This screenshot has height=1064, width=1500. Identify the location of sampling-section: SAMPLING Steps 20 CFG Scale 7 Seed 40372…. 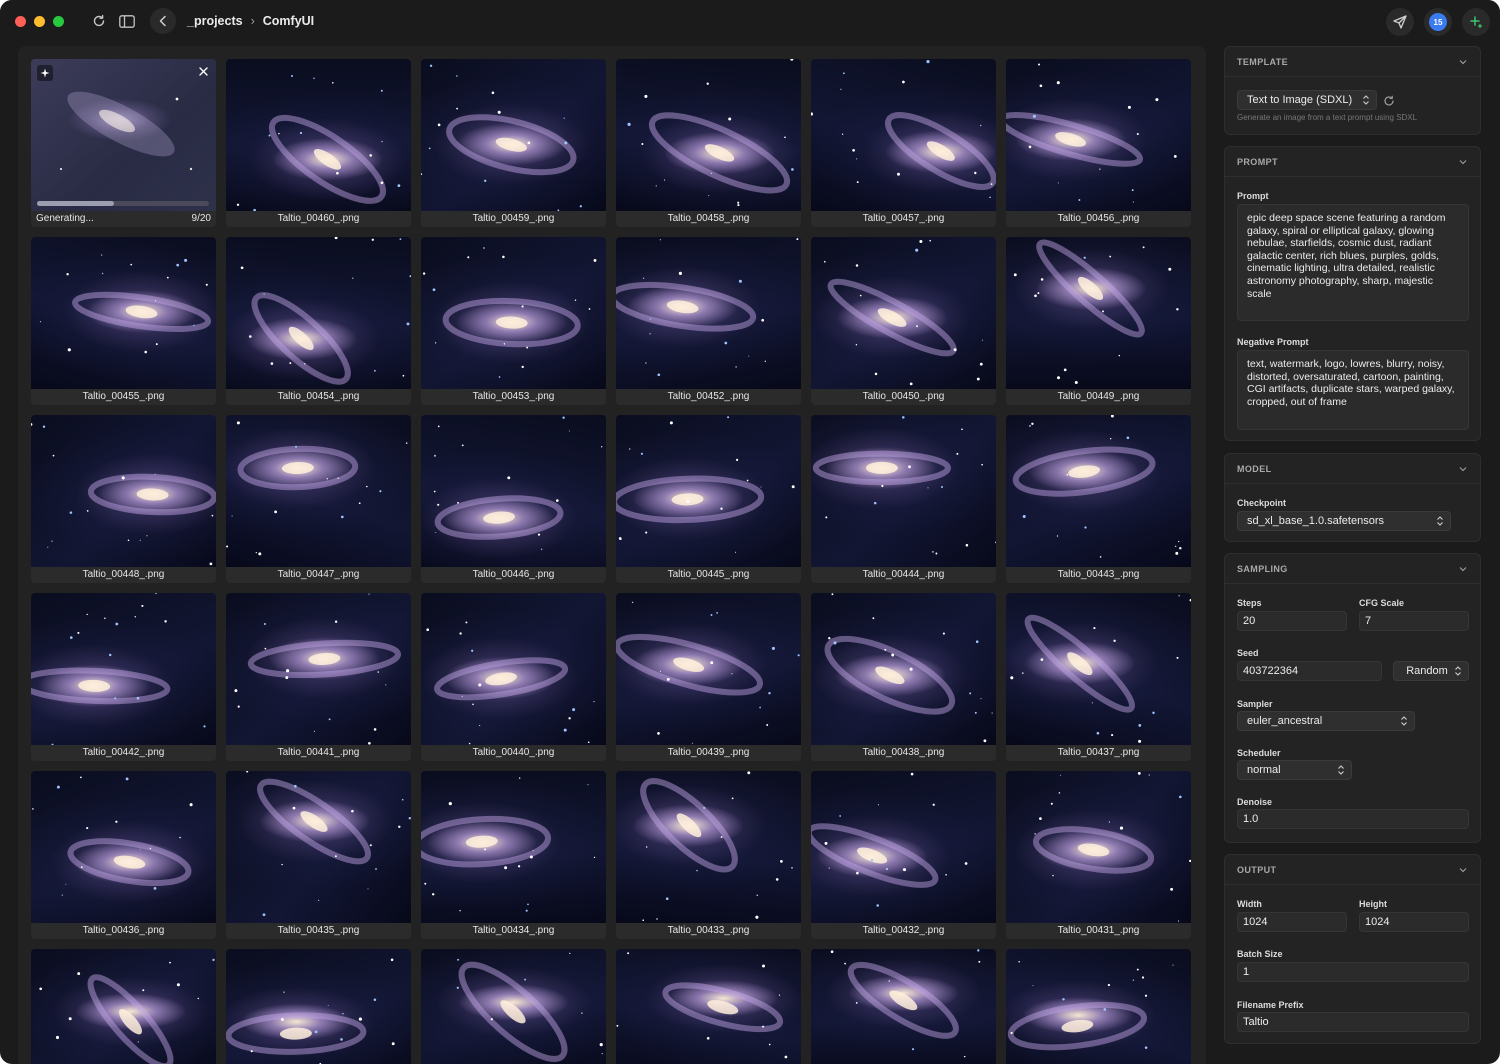
(1352, 698).